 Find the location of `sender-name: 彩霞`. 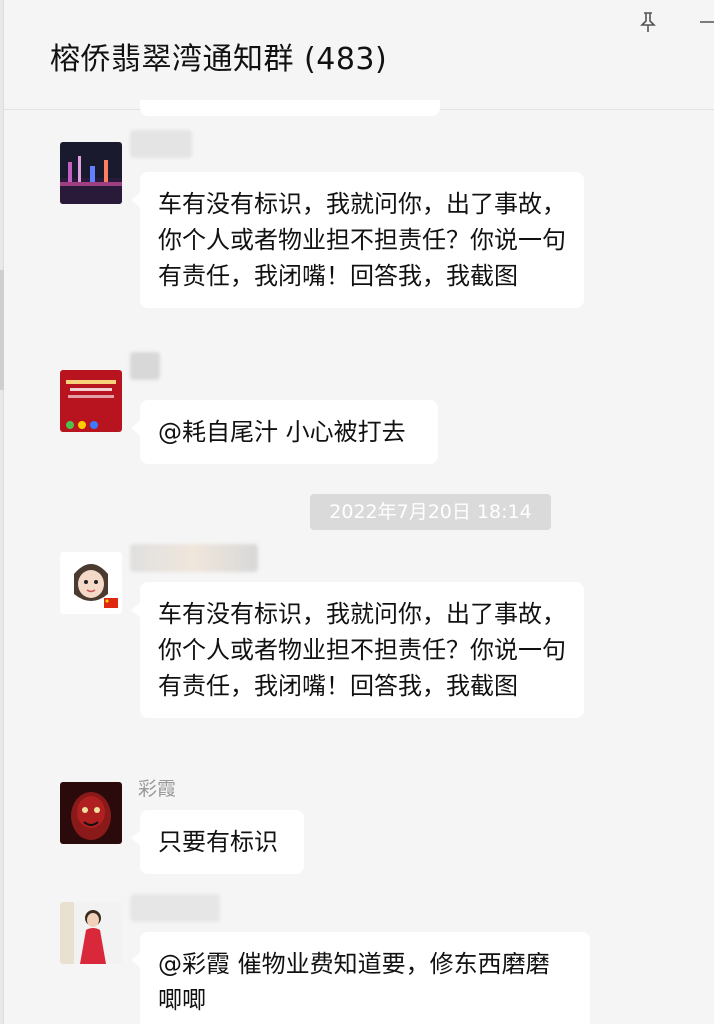

sender-name: 彩霞 is located at coordinates (157, 789).